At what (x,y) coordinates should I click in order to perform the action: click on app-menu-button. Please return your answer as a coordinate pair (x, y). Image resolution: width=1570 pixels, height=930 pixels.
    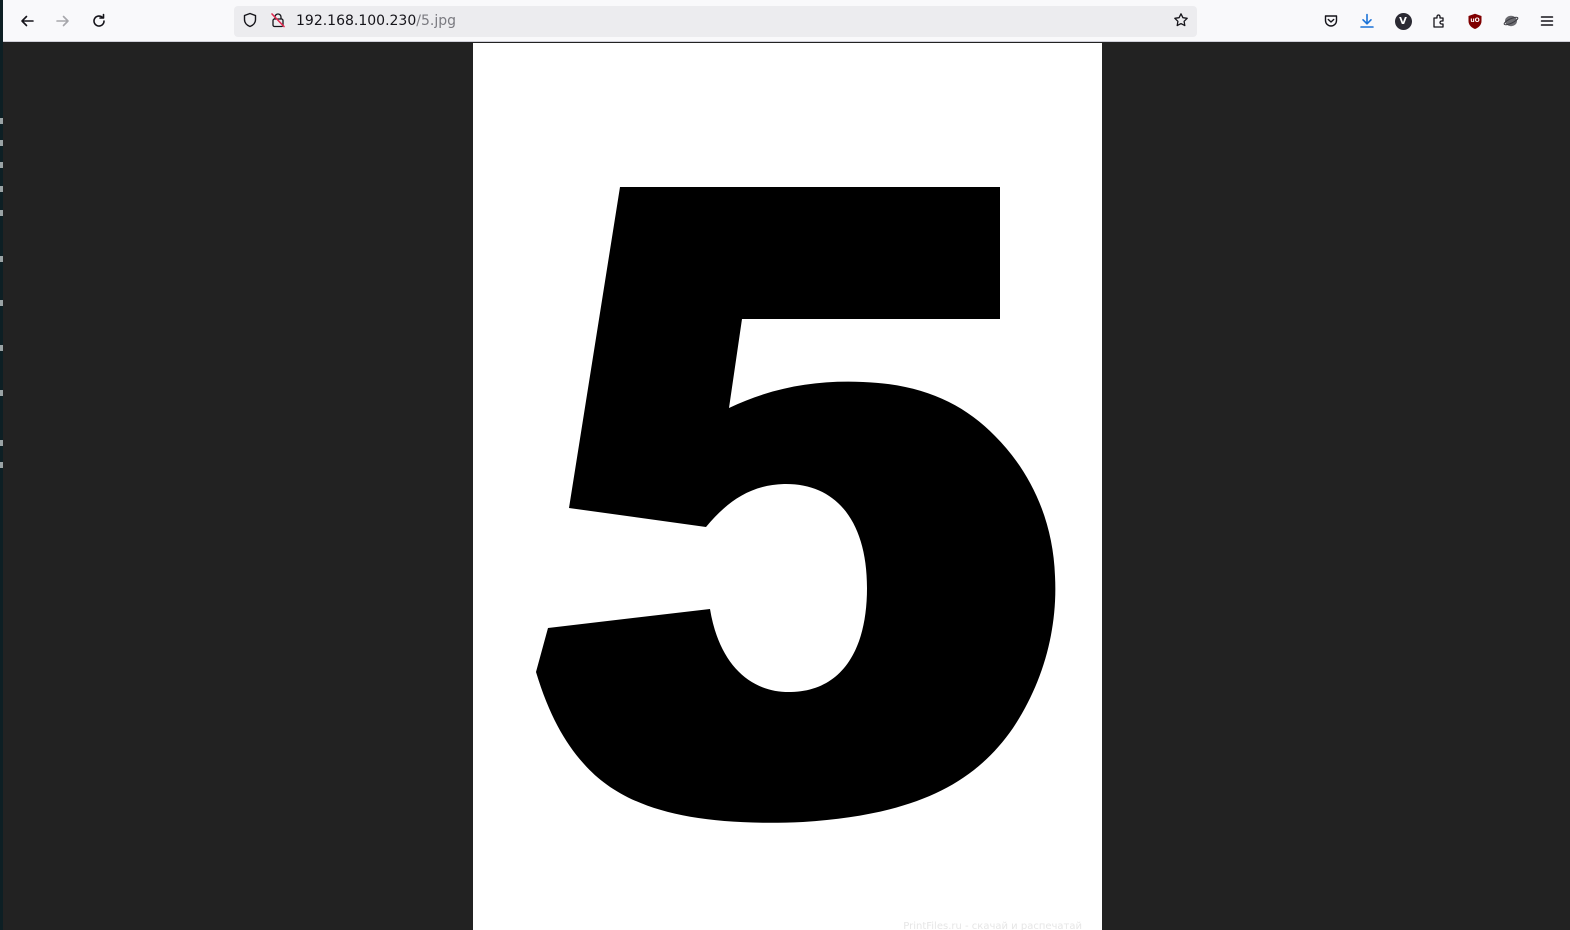
    Looking at the image, I should click on (1547, 21).